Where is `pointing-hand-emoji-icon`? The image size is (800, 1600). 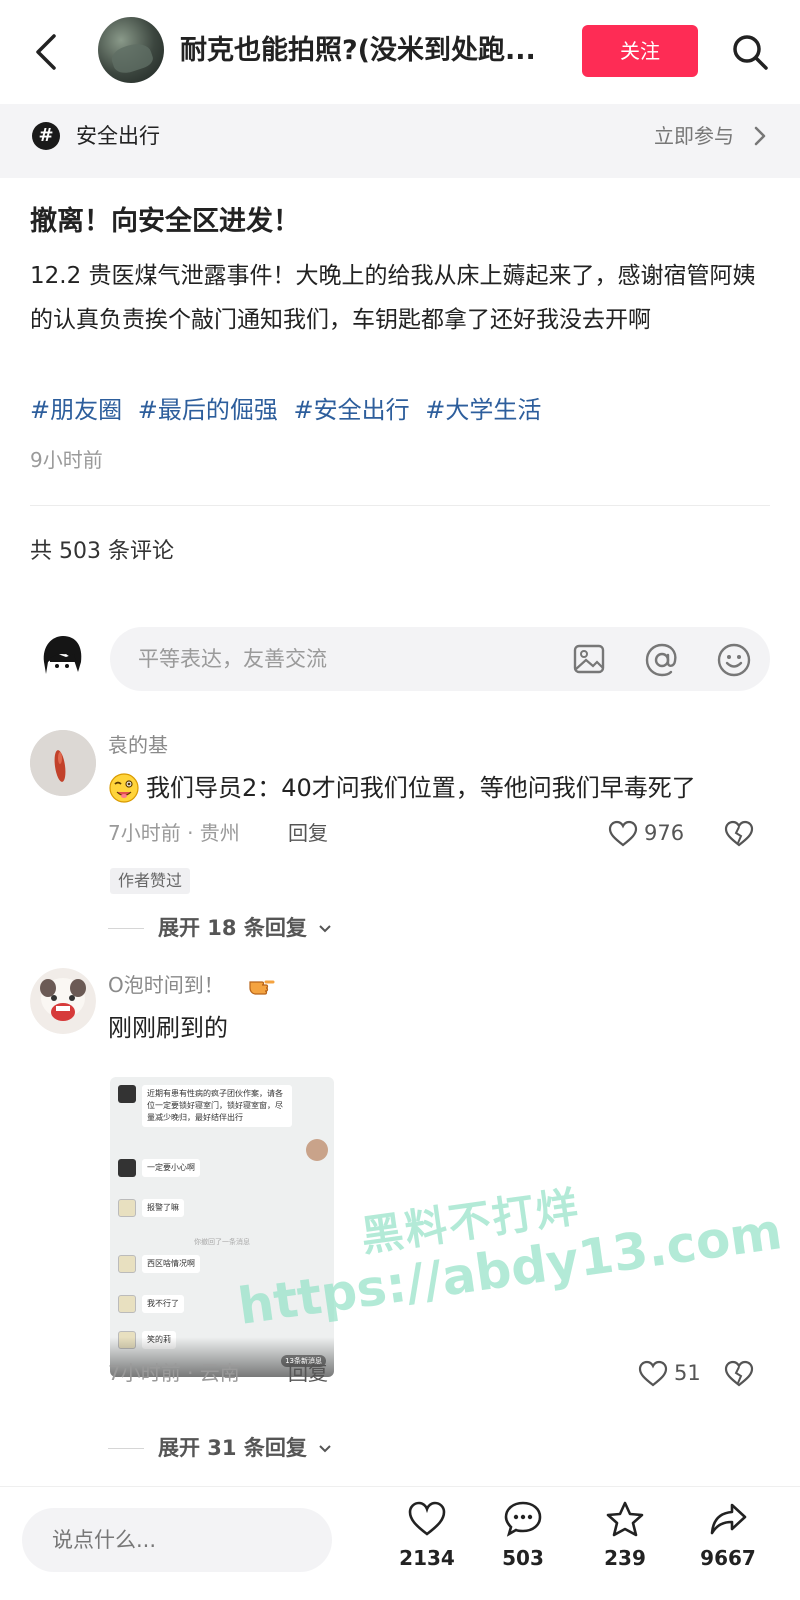
pointing-hand-emoji-icon is located at coordinates (262, 987).